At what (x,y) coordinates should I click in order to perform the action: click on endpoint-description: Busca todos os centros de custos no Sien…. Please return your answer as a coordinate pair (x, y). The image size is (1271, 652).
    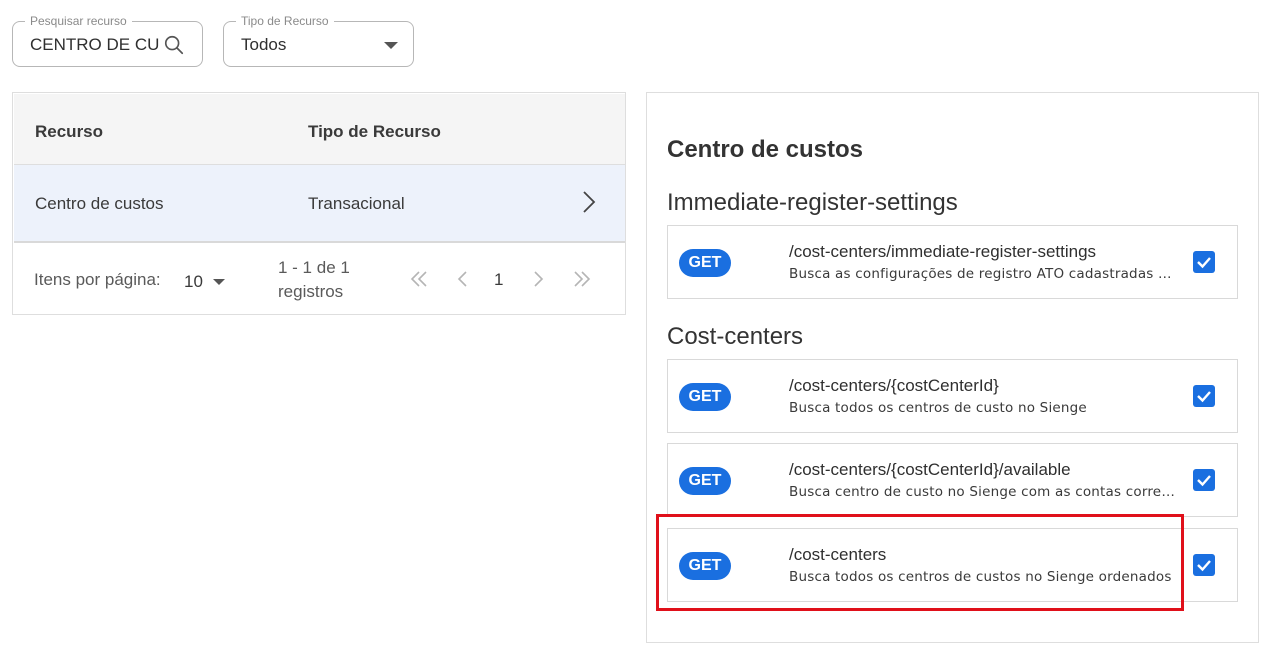
    Looking at the image, I should click on (980, 577).